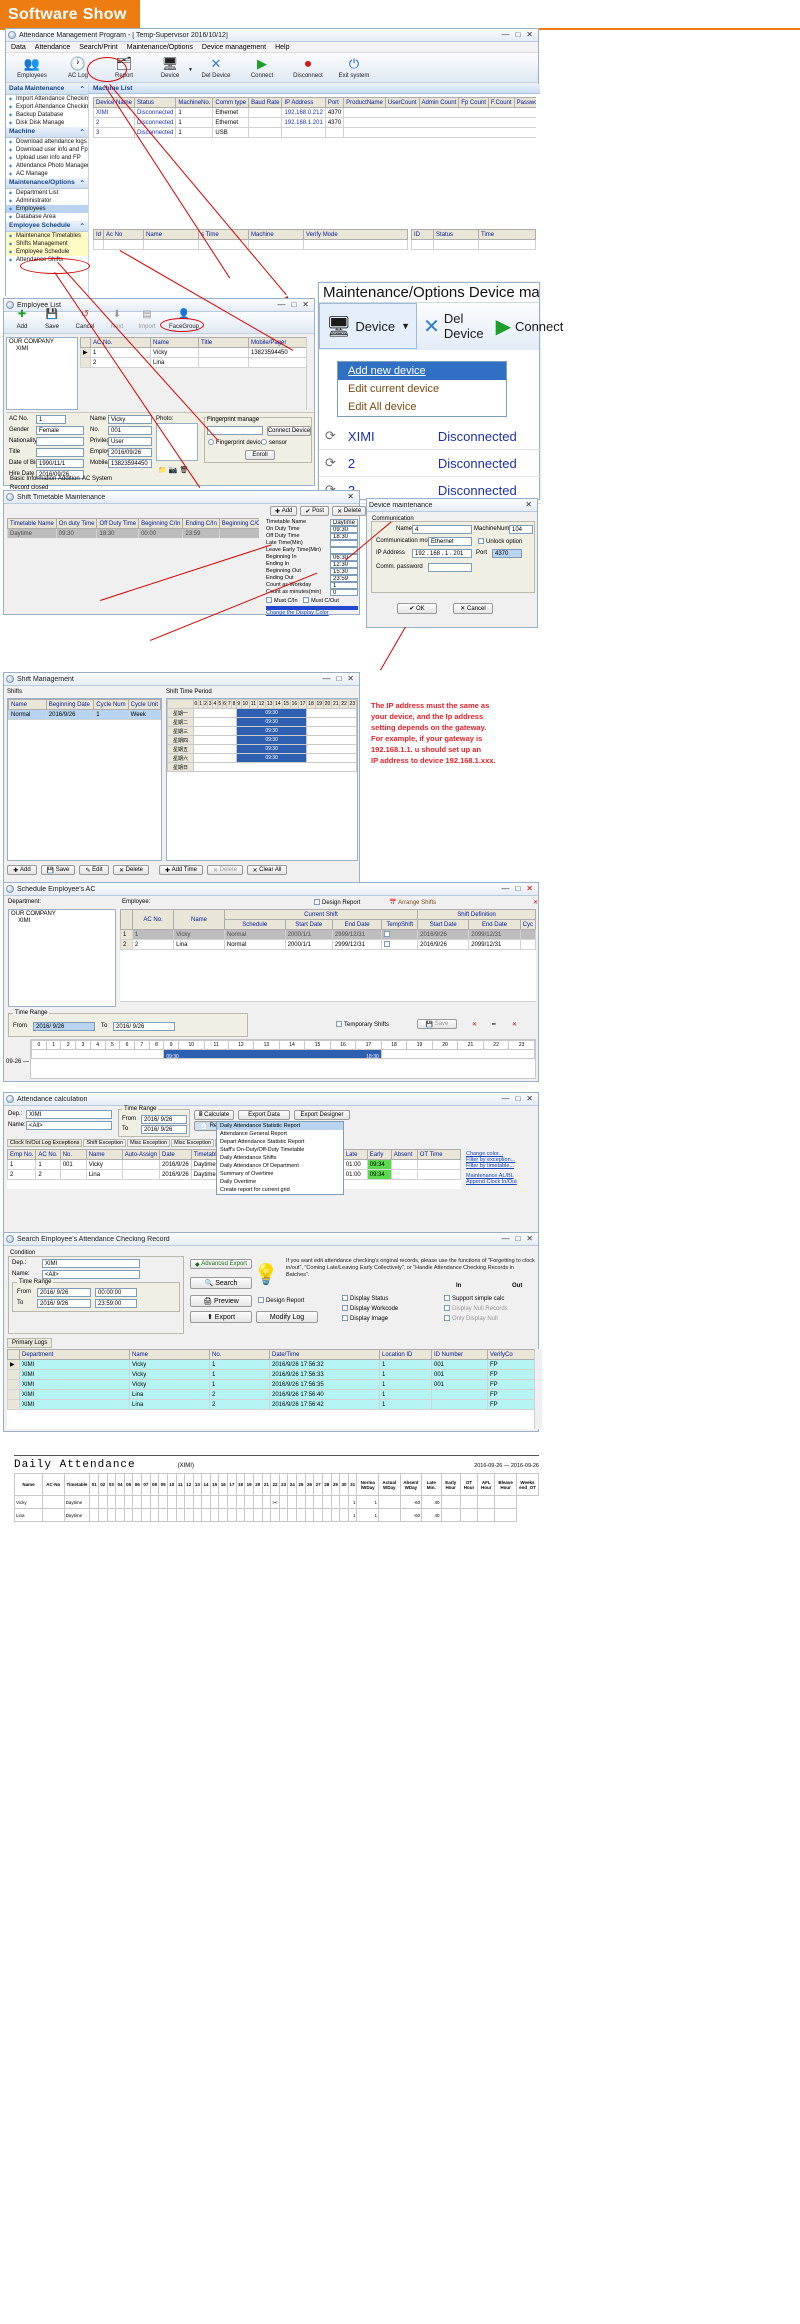 The width and height of the screenshot is (800, 2324). What do you see at coordinates (262, 767) in the screenshot?
I see `weekday-row: 星期日` at bounding box center [262, 767].